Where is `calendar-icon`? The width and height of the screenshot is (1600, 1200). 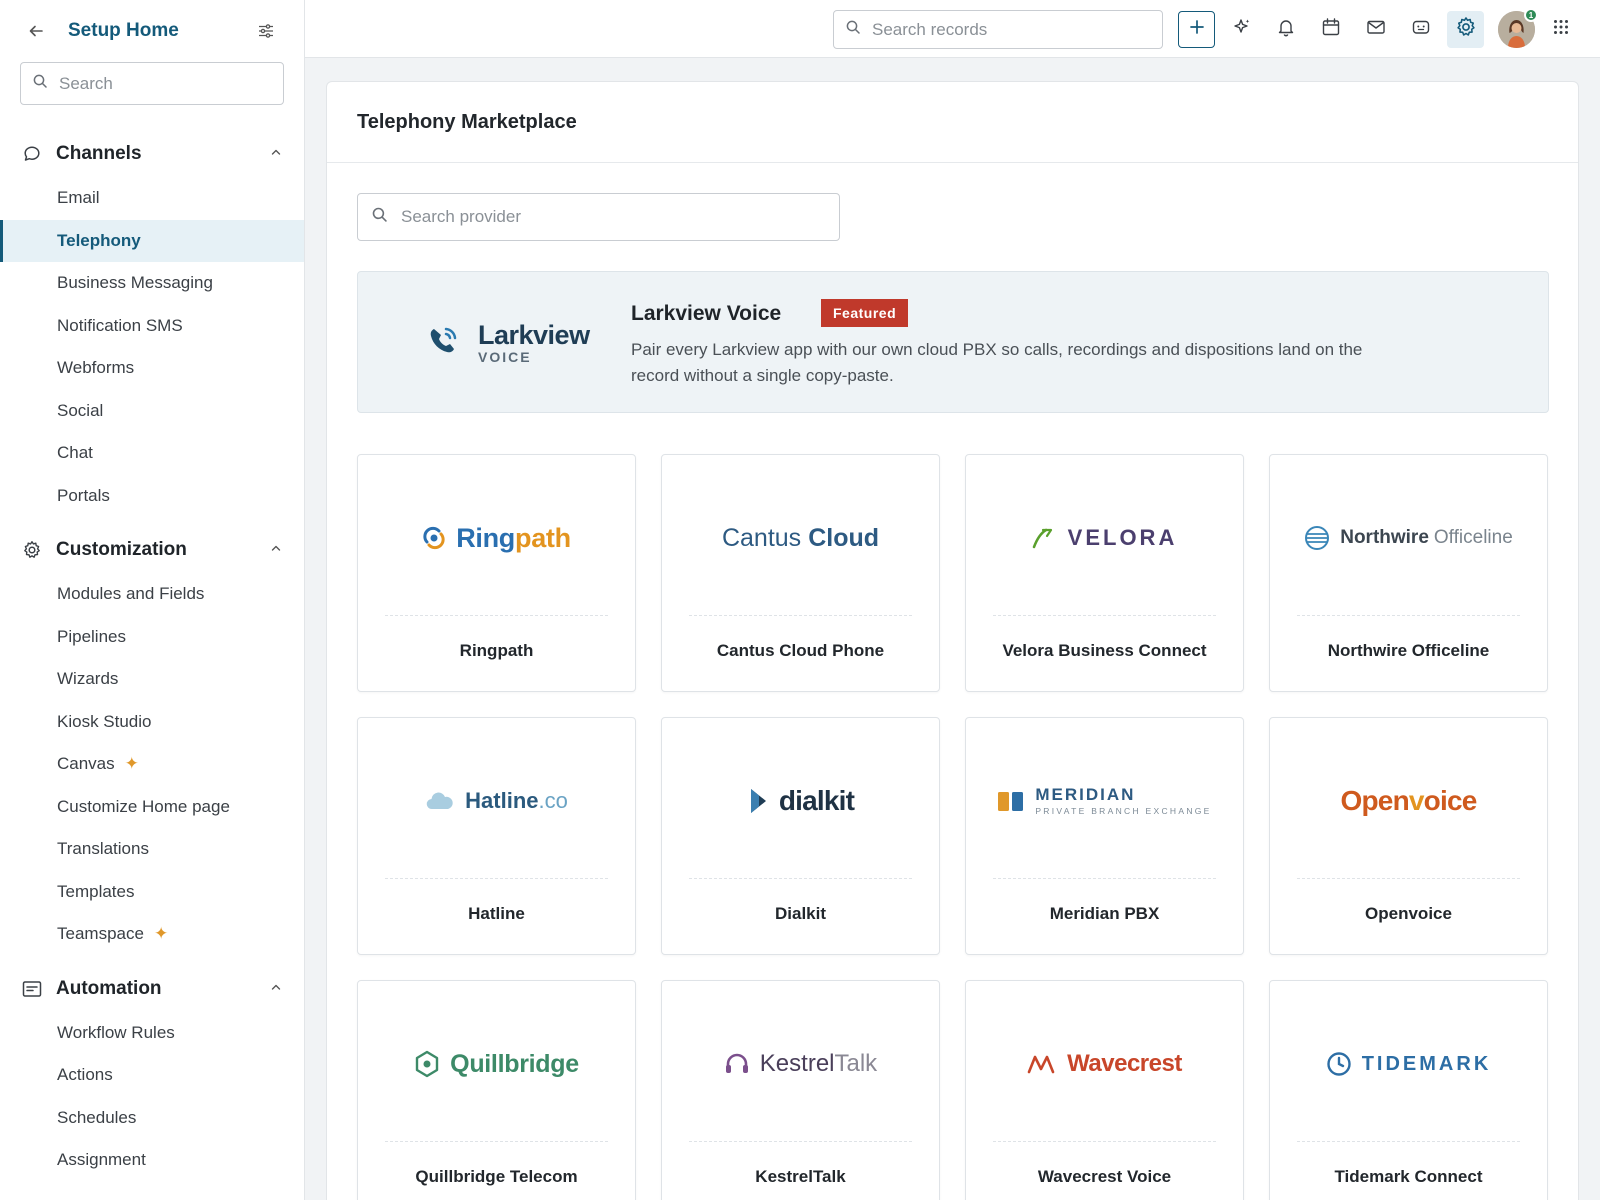 calendar-icon is located at coordinates (1331, 29).